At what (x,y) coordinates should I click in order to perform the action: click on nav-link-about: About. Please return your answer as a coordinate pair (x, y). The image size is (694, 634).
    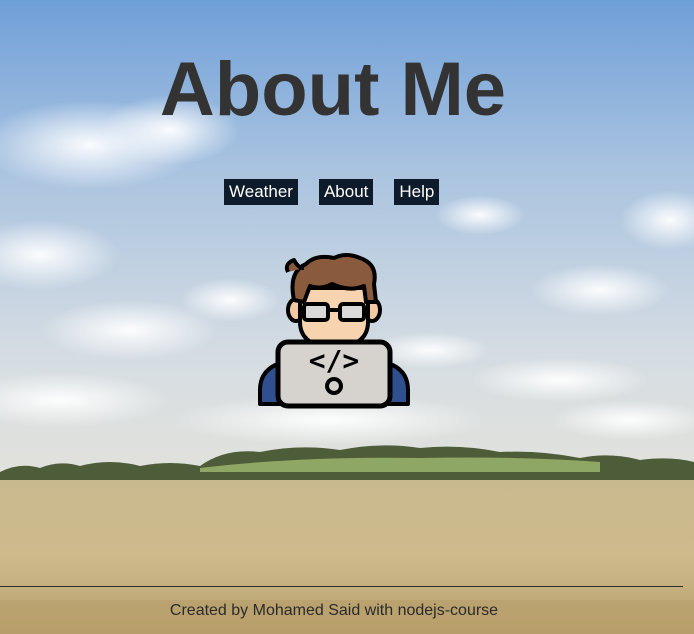
    Looking at the image, I should click on (346, 192).